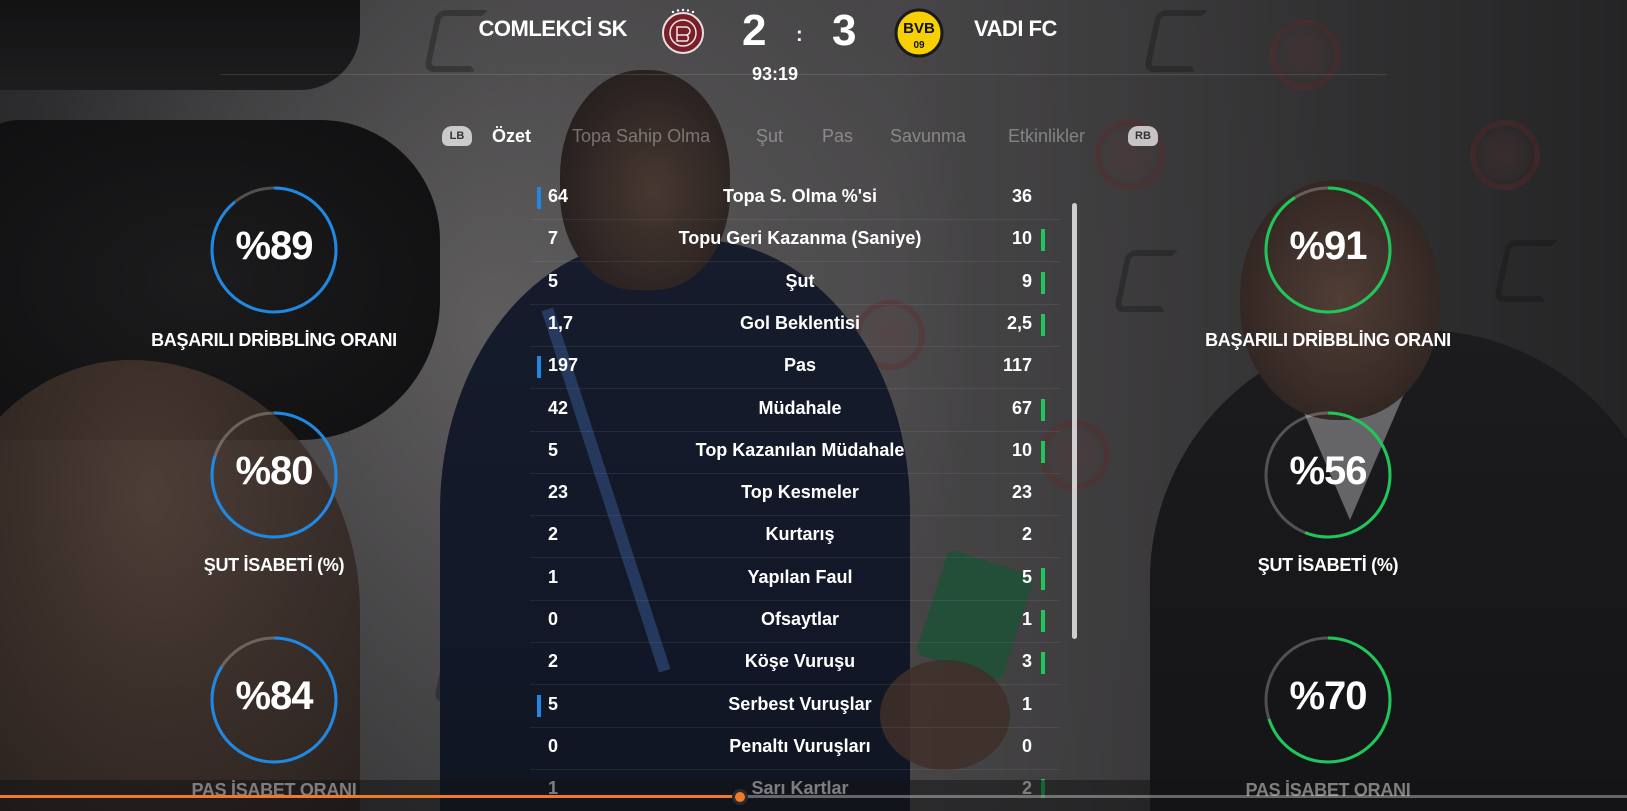  Describe the element at coordinates (1328, 246) in the screenshot. I see `gauge-value: %91` at that location.